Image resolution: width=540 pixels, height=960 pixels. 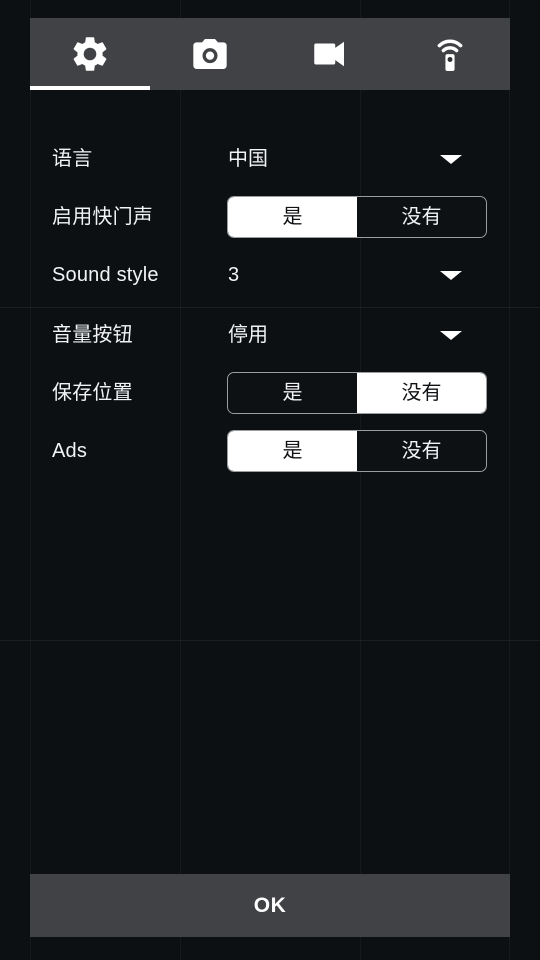 I want to click on camera-icon, so click(x=210, y=54).